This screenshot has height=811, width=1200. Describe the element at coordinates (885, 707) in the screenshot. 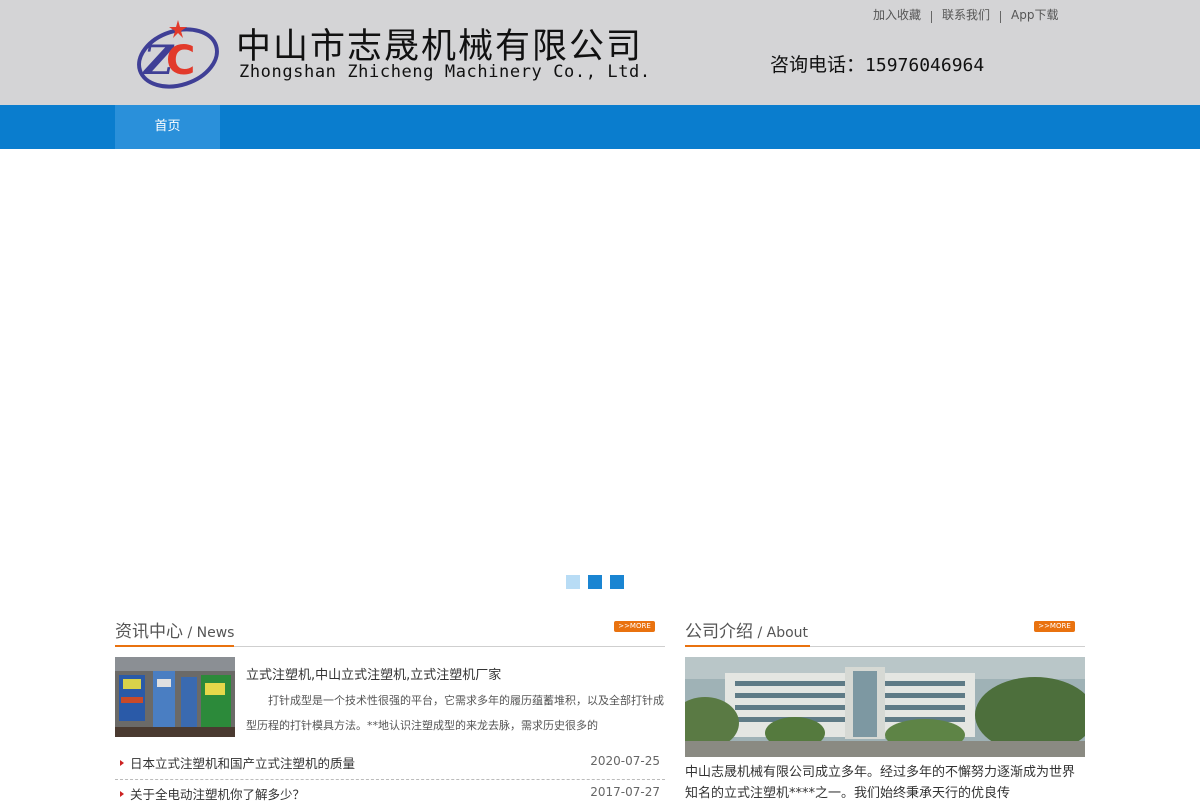

I see `company-building-image` at that location.